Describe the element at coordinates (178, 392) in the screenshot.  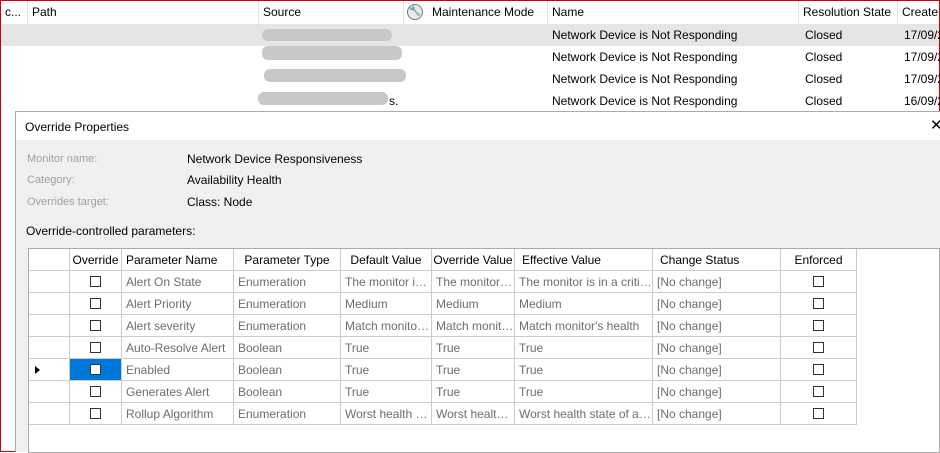
I see `parameter-name: Generates Alert` at that location.